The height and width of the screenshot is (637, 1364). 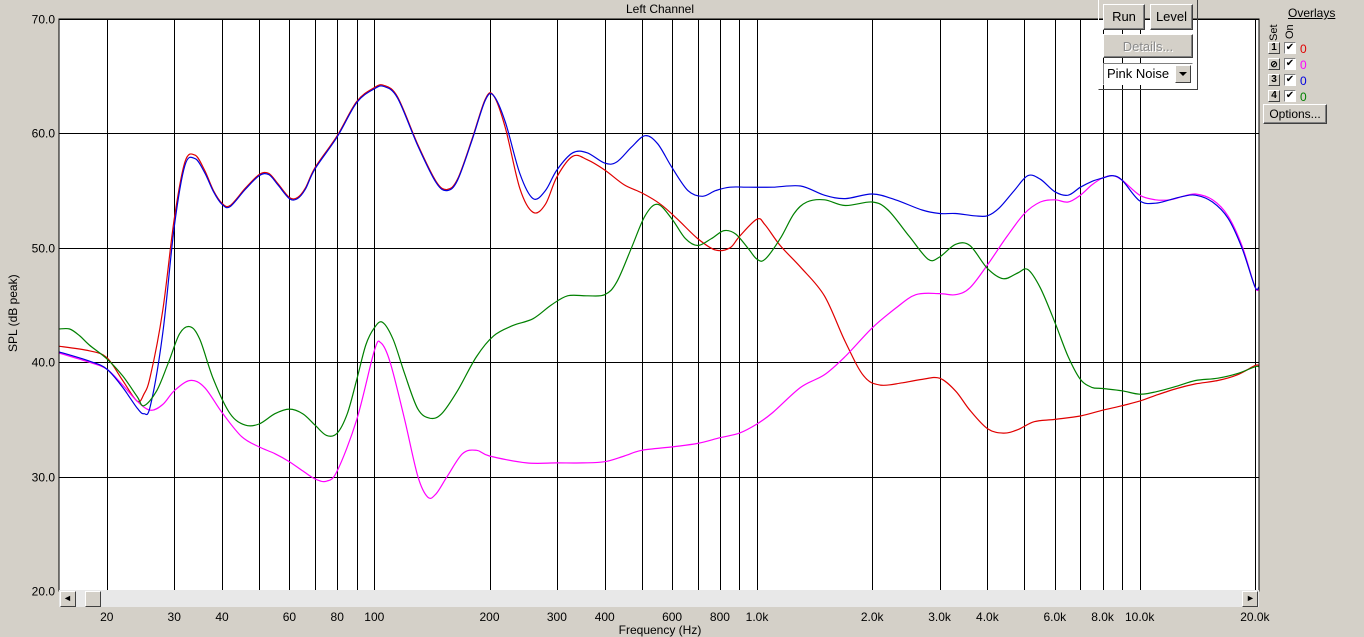 I want to click on x-tick-label: 400, so click(x=605, y=617).